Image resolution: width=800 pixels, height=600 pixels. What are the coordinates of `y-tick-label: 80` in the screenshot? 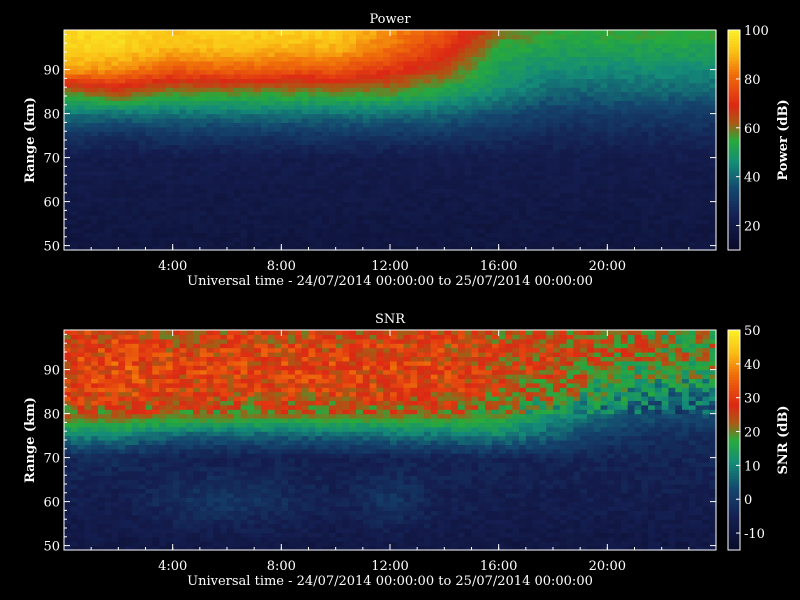 It's located at (51, 115).